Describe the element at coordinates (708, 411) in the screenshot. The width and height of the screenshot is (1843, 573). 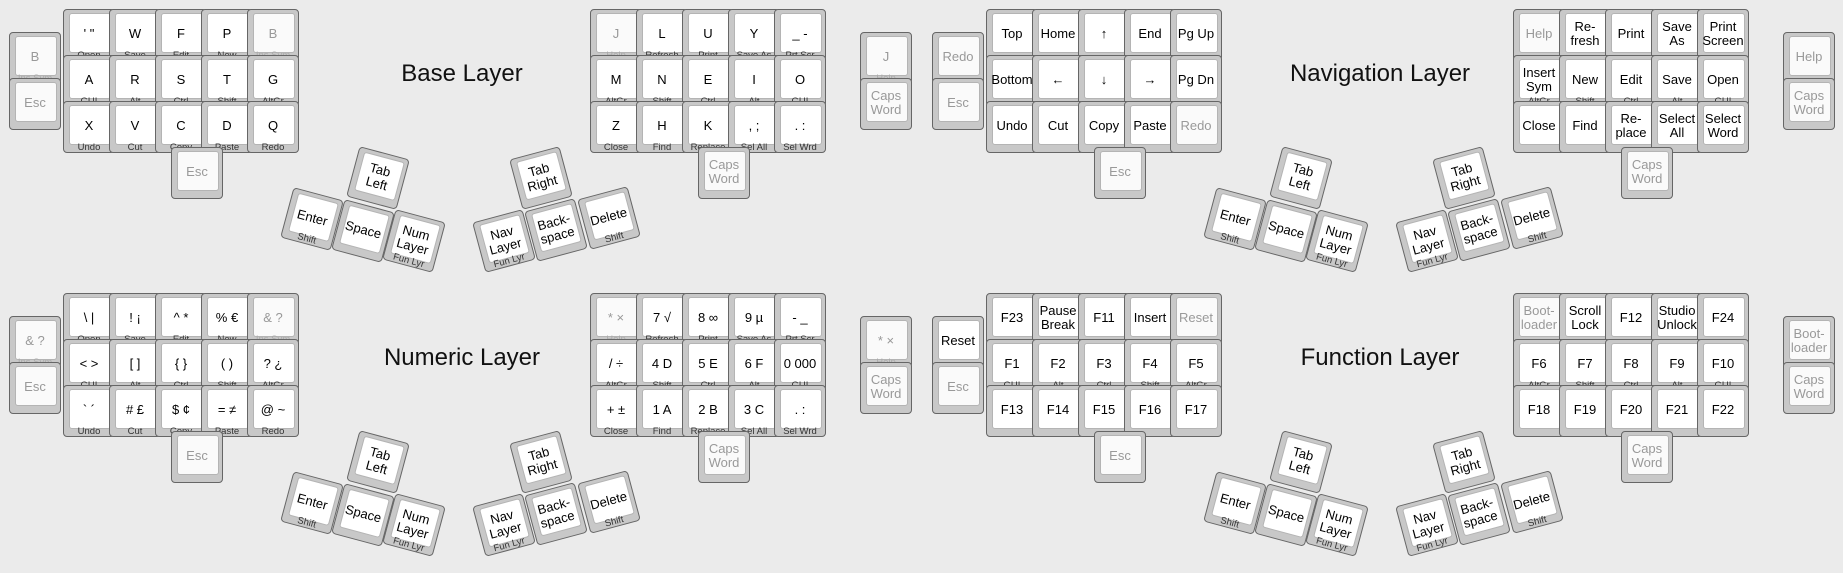
I see `keycap: 2 BReplace` at that location.